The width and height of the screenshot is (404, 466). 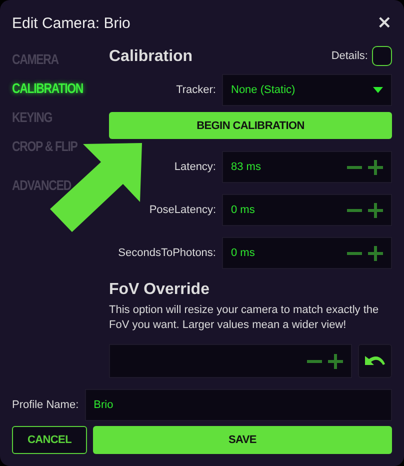 I want to click on section-title: FoV Override, so click(x=159, y=289).